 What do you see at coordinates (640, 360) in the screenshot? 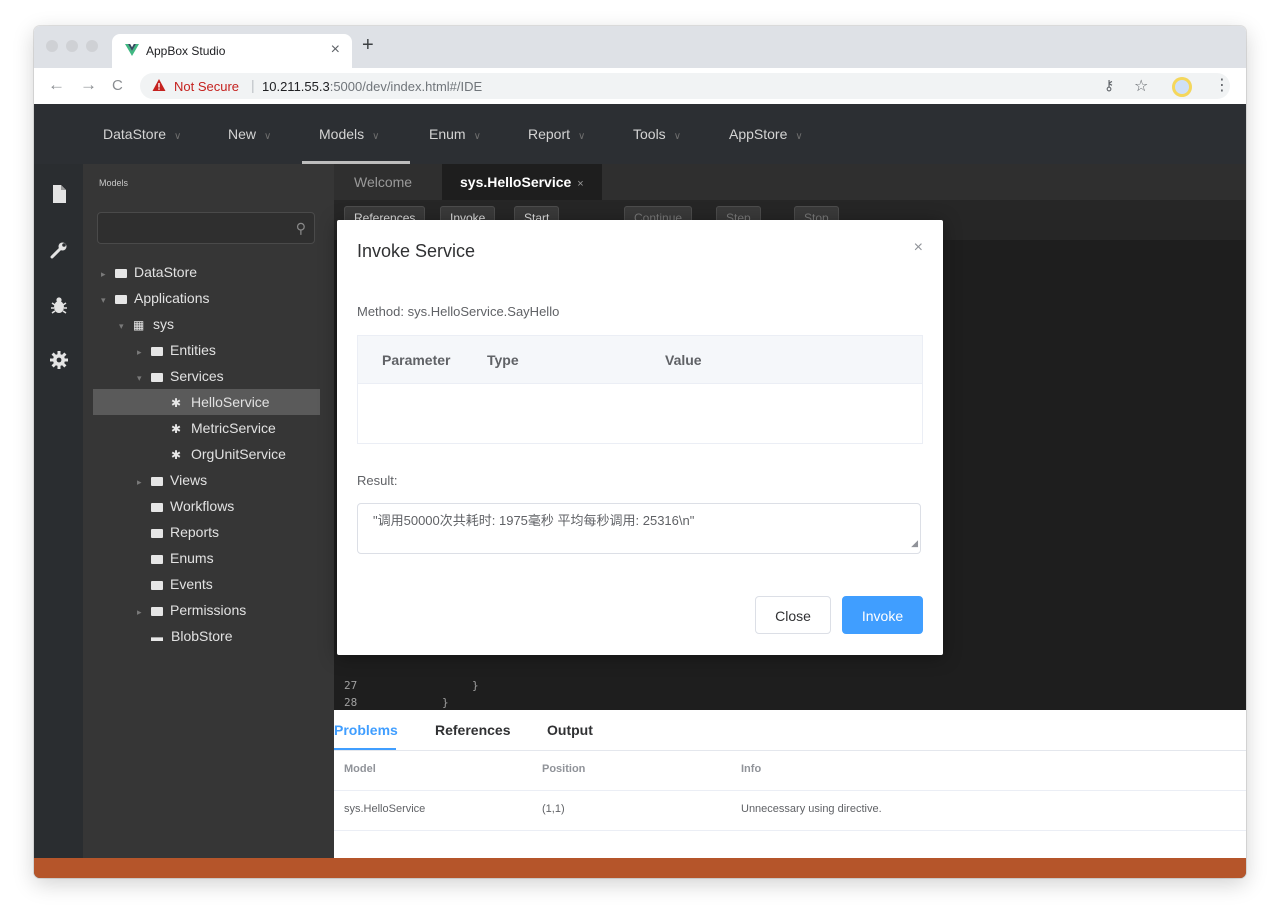
I see `table-header: Parameter Type Value` at bounding box center [640, 360].